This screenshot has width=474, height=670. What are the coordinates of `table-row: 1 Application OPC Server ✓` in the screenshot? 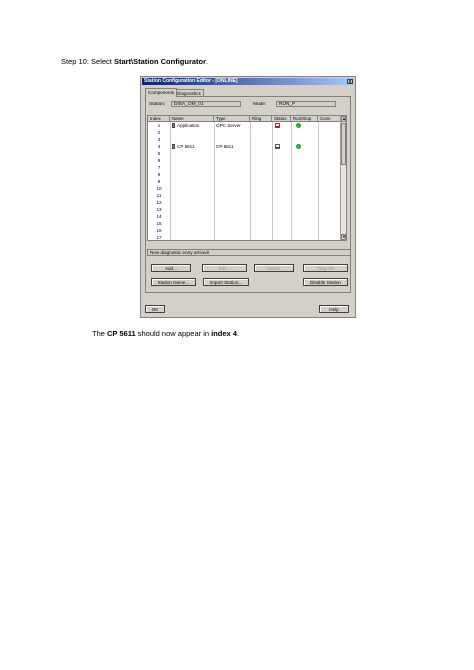 It's located at (245, 125).